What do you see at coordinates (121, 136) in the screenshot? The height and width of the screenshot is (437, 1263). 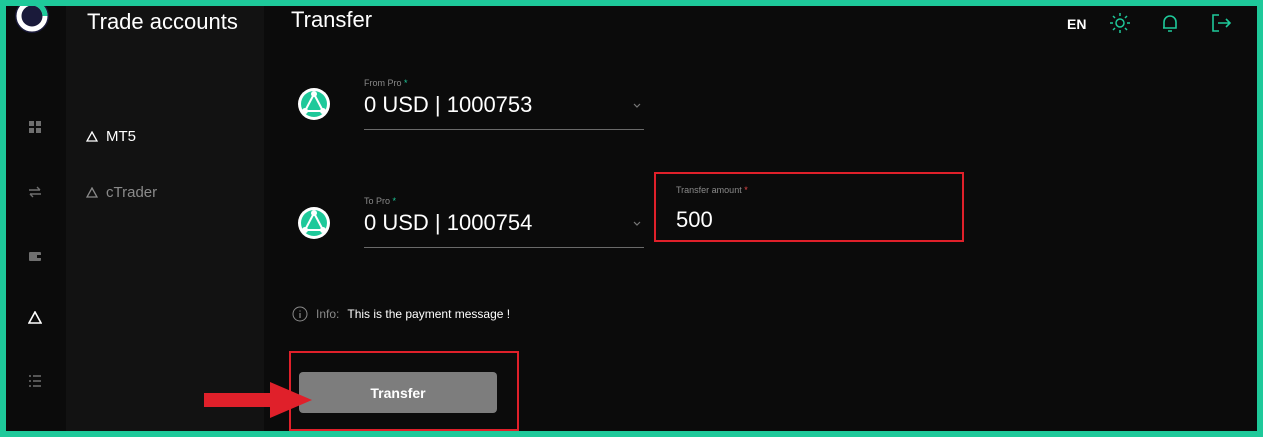 I see `sidebar-item-label: MT5` at bounding box center [121, 136].